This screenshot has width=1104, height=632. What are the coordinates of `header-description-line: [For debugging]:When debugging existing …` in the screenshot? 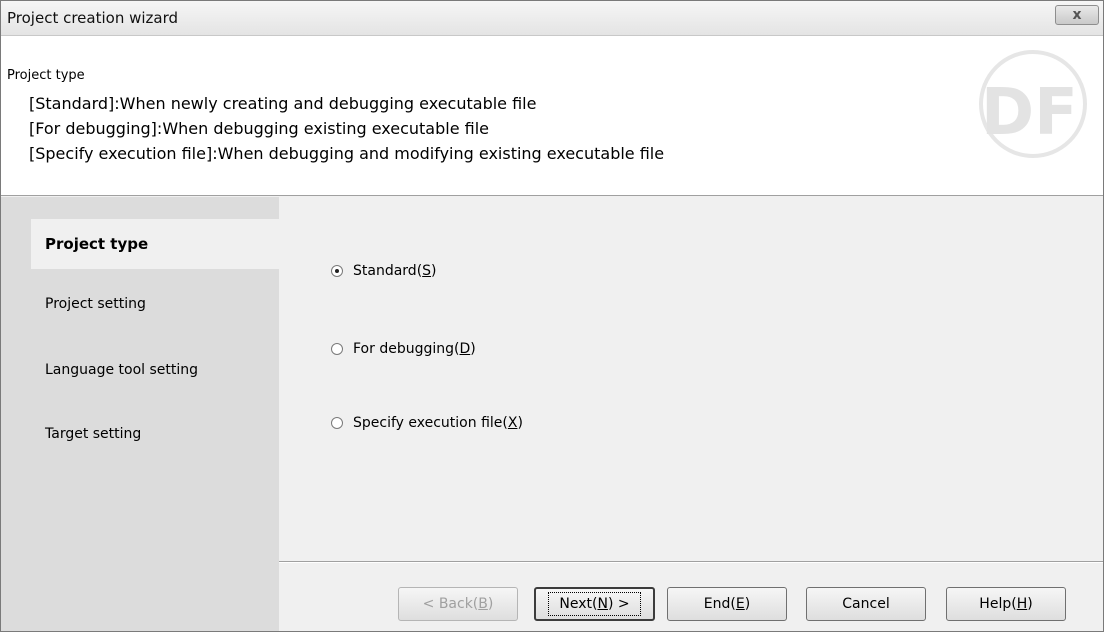 It's located at (259, 128).